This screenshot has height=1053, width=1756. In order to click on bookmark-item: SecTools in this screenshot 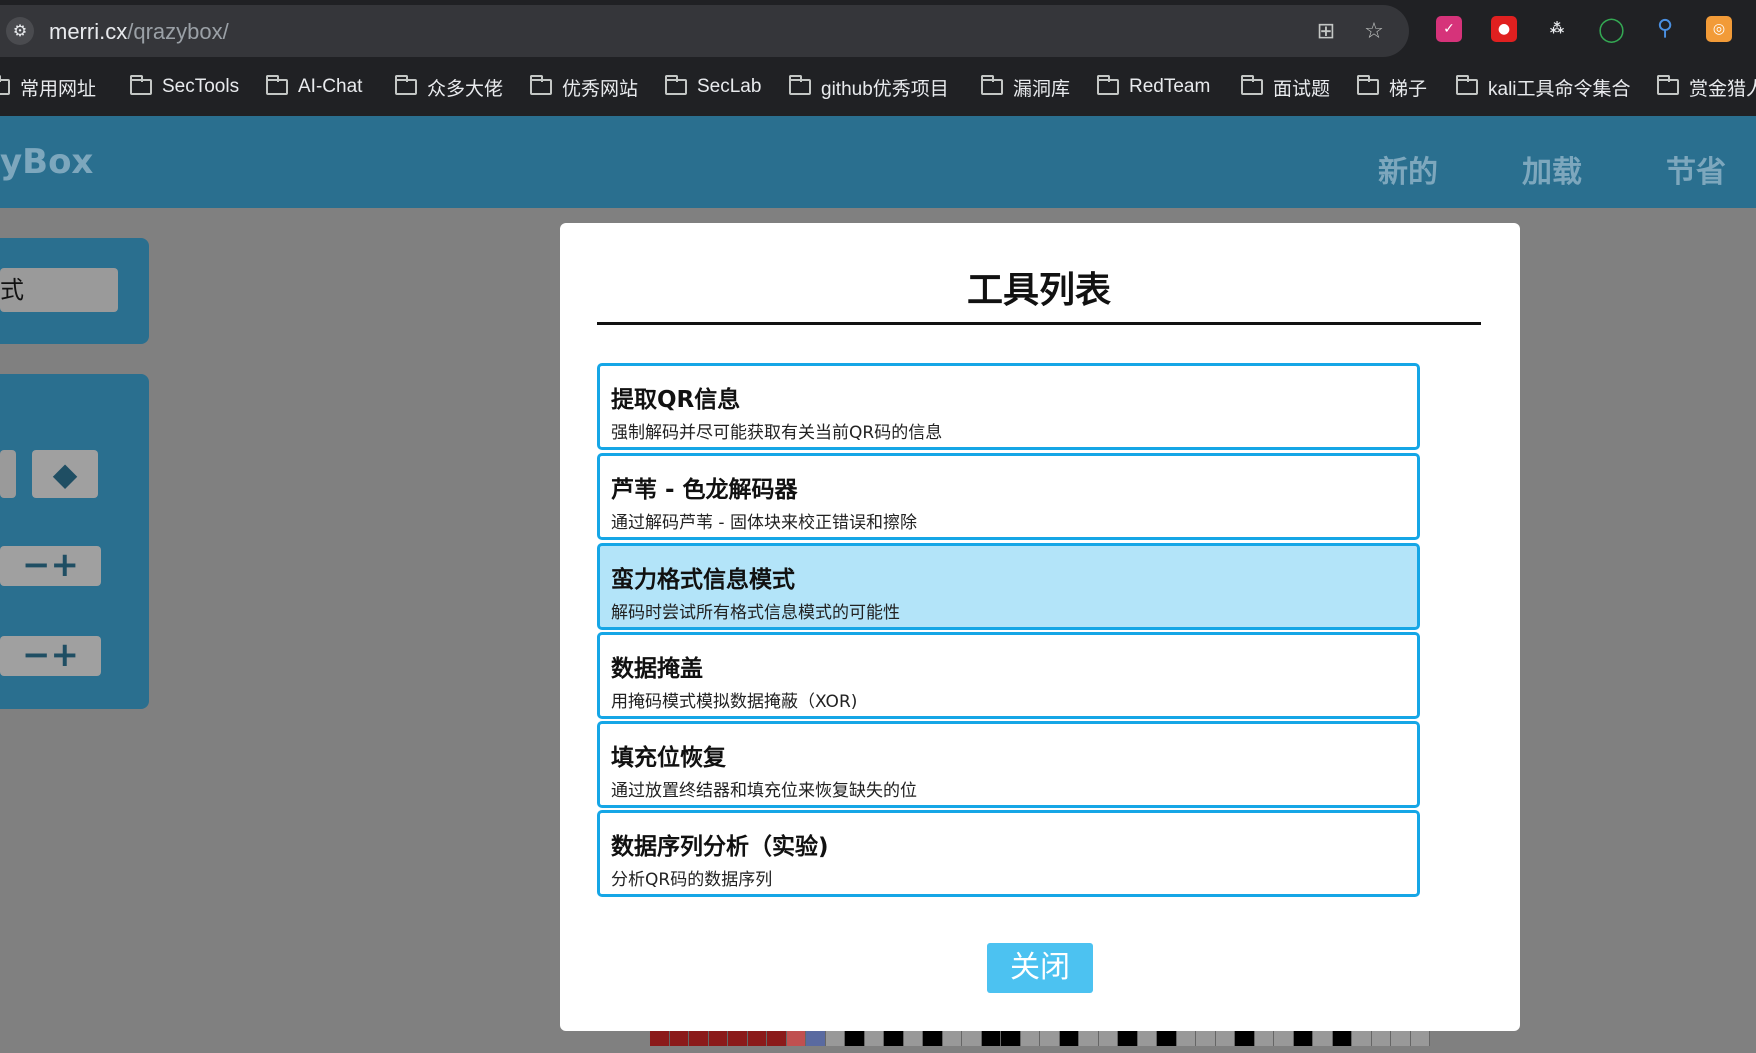, I will do `click(184, 87)`.